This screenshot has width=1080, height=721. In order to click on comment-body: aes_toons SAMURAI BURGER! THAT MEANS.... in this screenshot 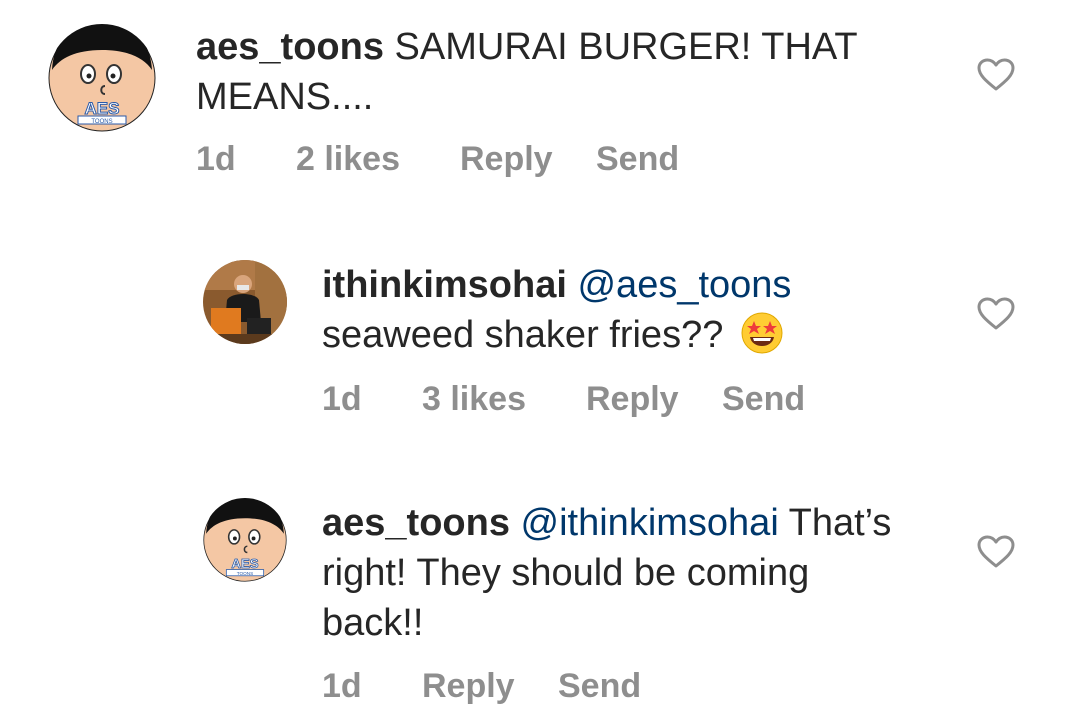, I will do `click(556, 72)`.